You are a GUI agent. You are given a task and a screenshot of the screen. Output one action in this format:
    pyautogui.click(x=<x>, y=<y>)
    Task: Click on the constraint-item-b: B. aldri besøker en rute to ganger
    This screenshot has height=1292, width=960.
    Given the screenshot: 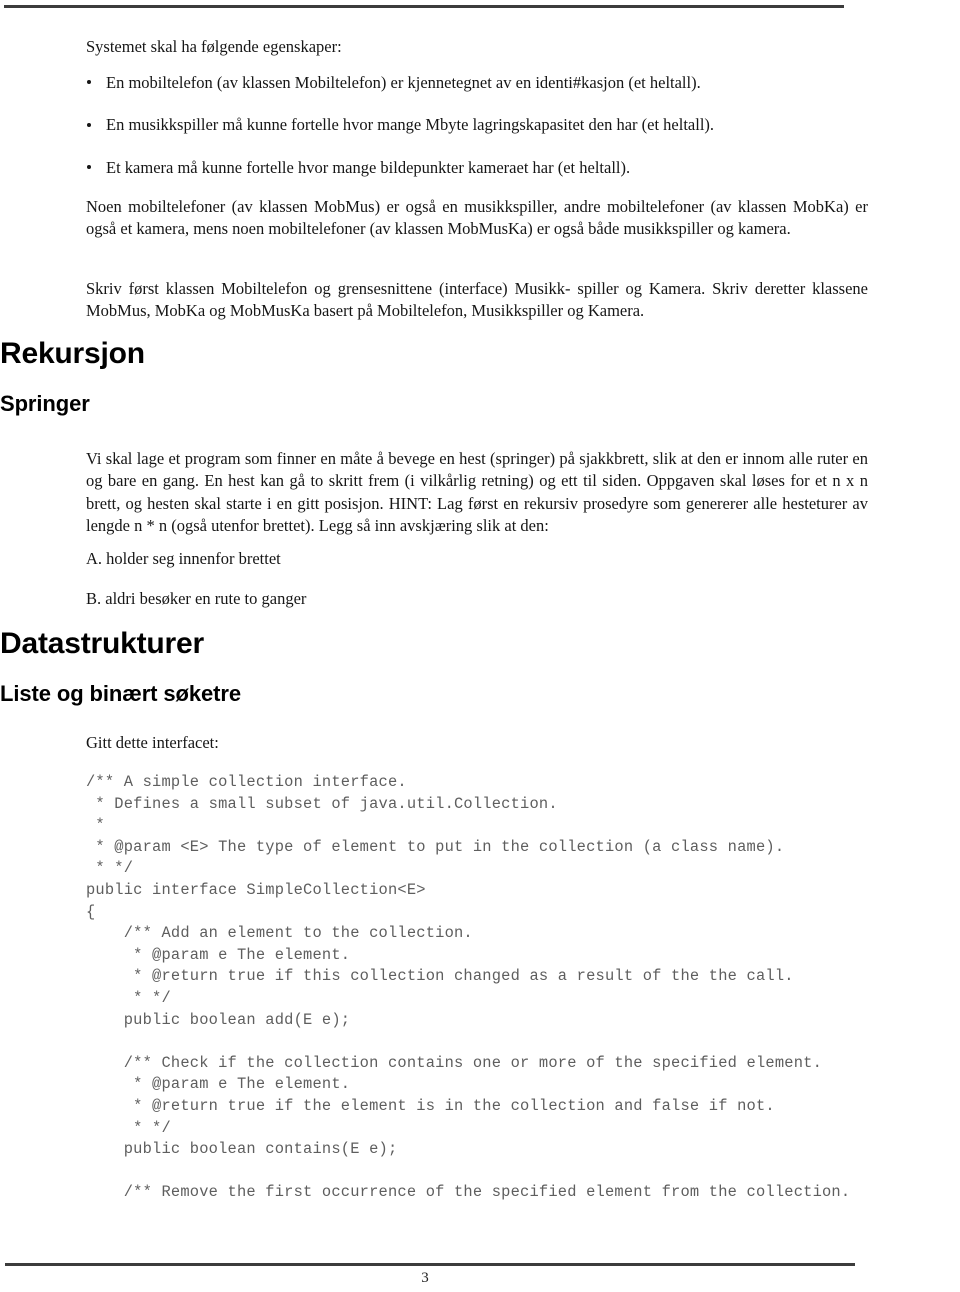 What is the action you would take?
    pyautogui.click(x=196, y=598)
    